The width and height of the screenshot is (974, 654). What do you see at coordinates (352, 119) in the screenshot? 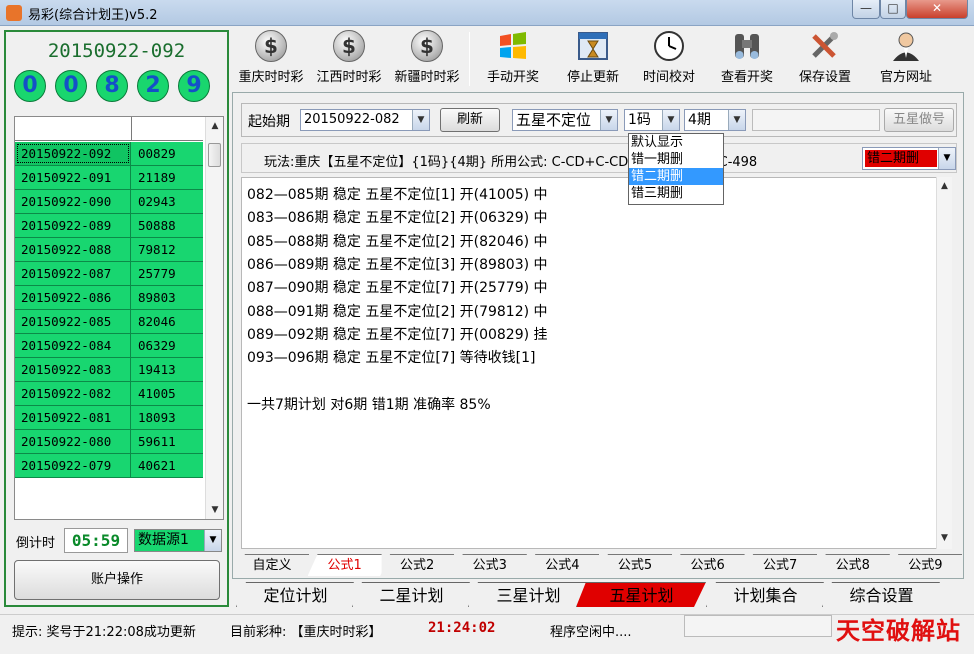
I see `start-period-value: 20150922-082` at bounding box center [352, 119].